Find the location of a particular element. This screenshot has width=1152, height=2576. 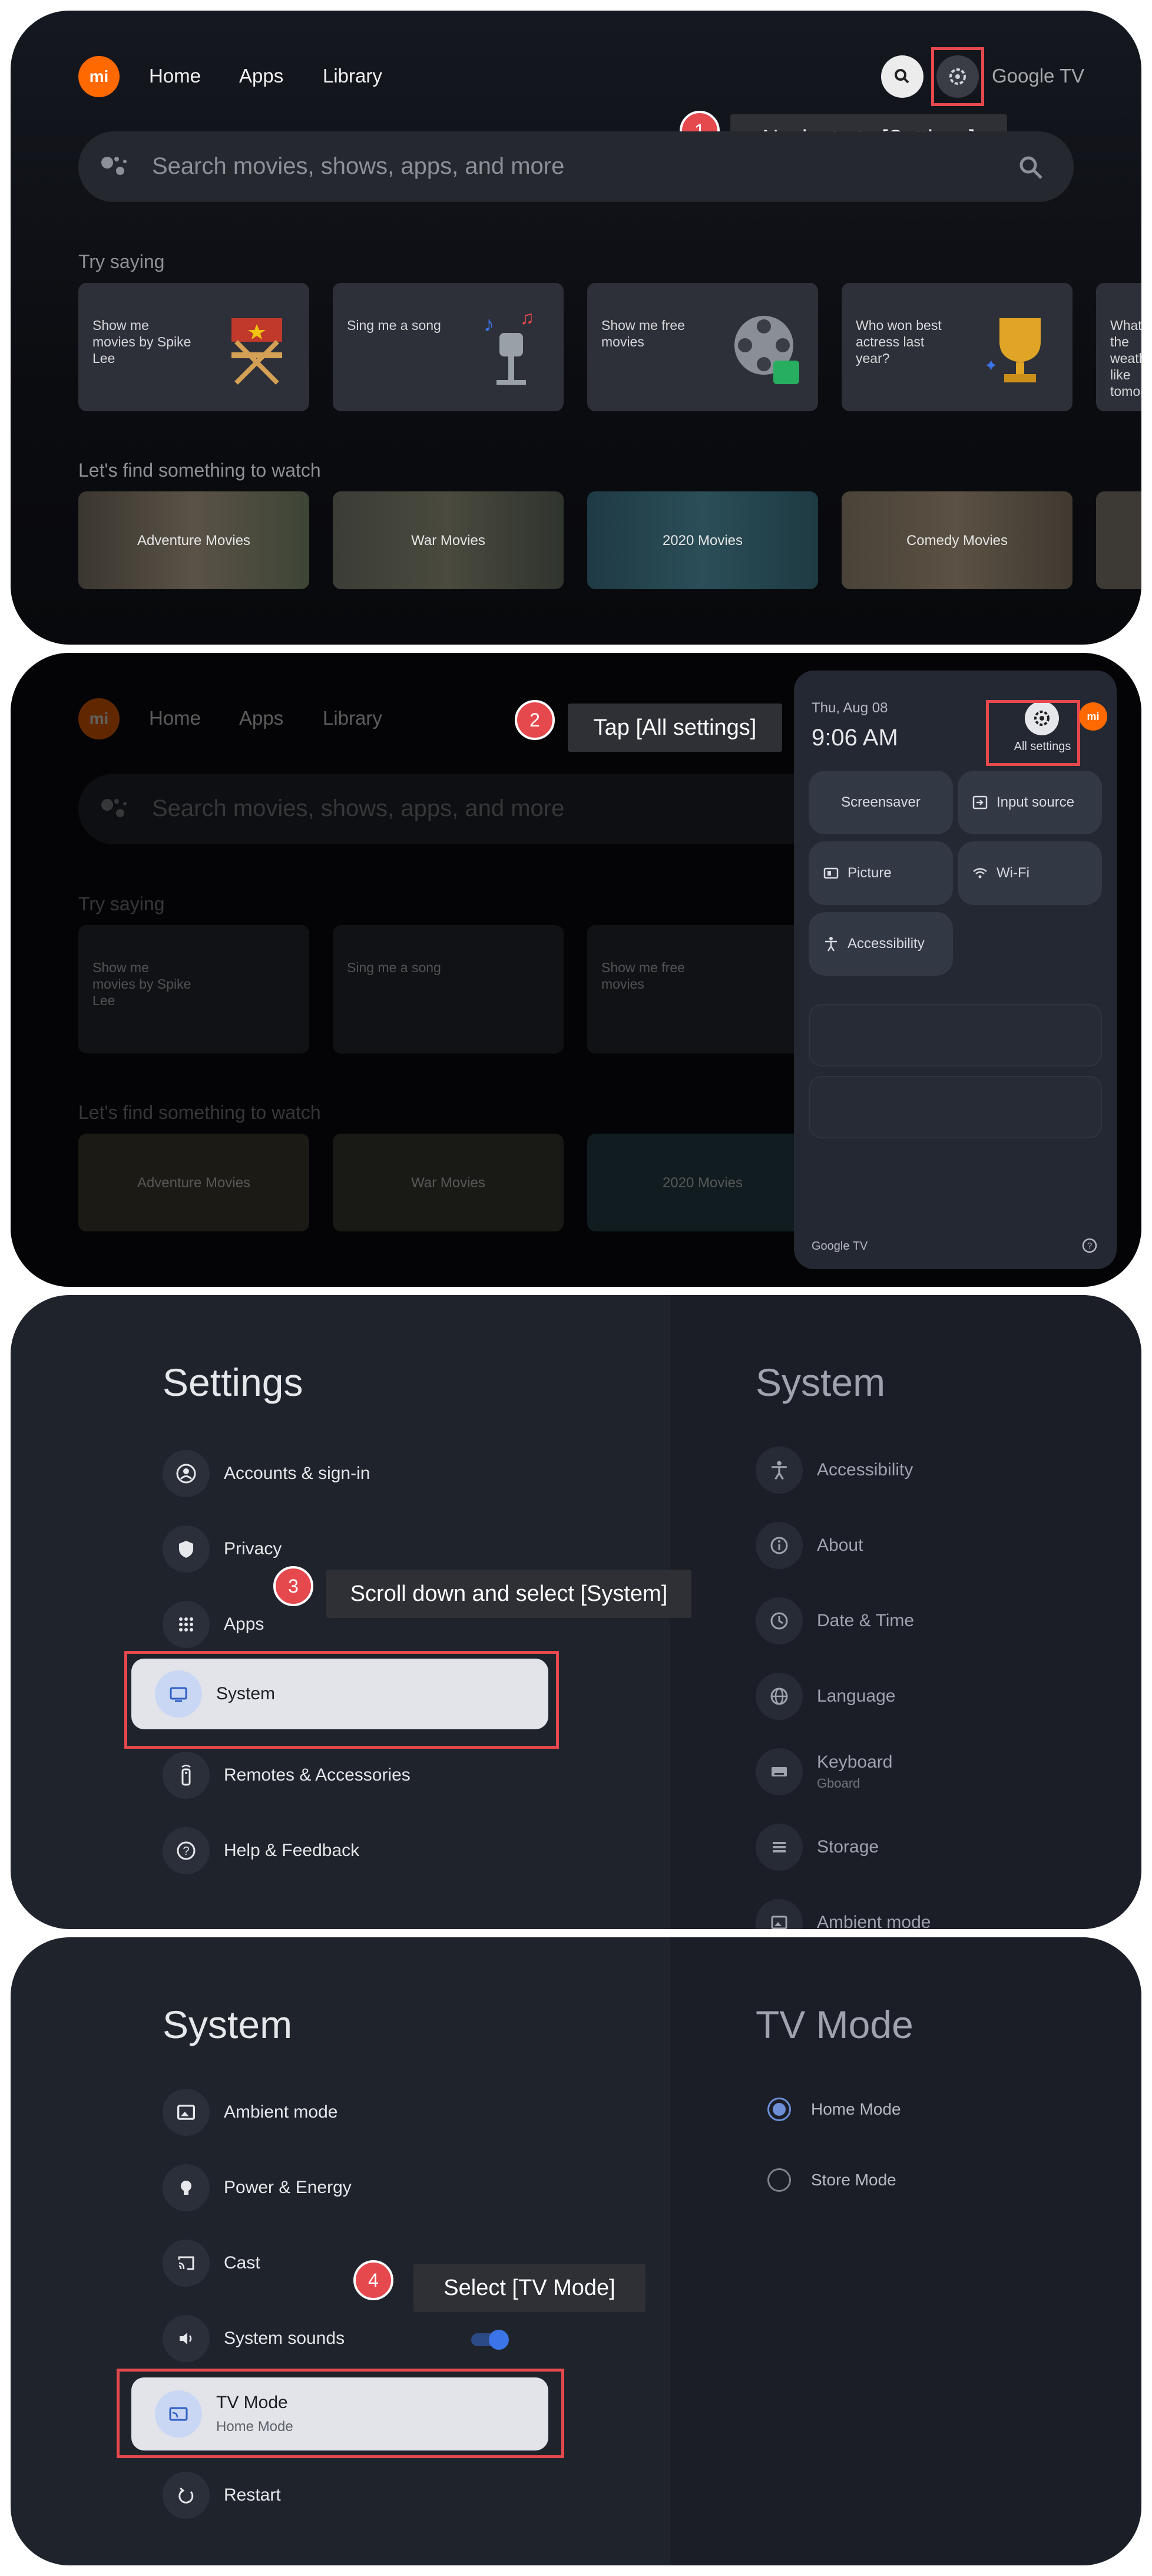

preview-item-about: About is located at coordinates (810, 1546).